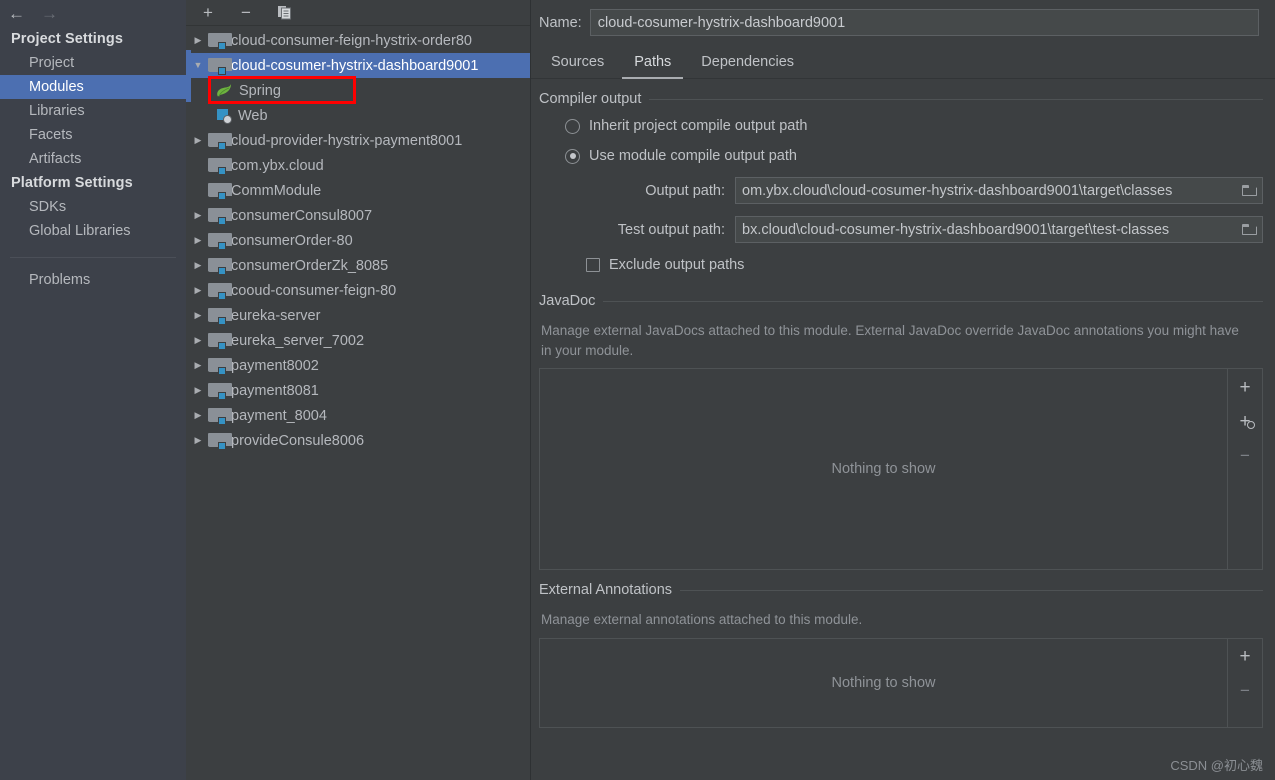 This screenshot has width=1275, height=780. What do you see at coordinates (901, 126) in the screenshot?
I see `radio-inherit-project-output: Inherit project compile output path` at bounding box center [901, 126].